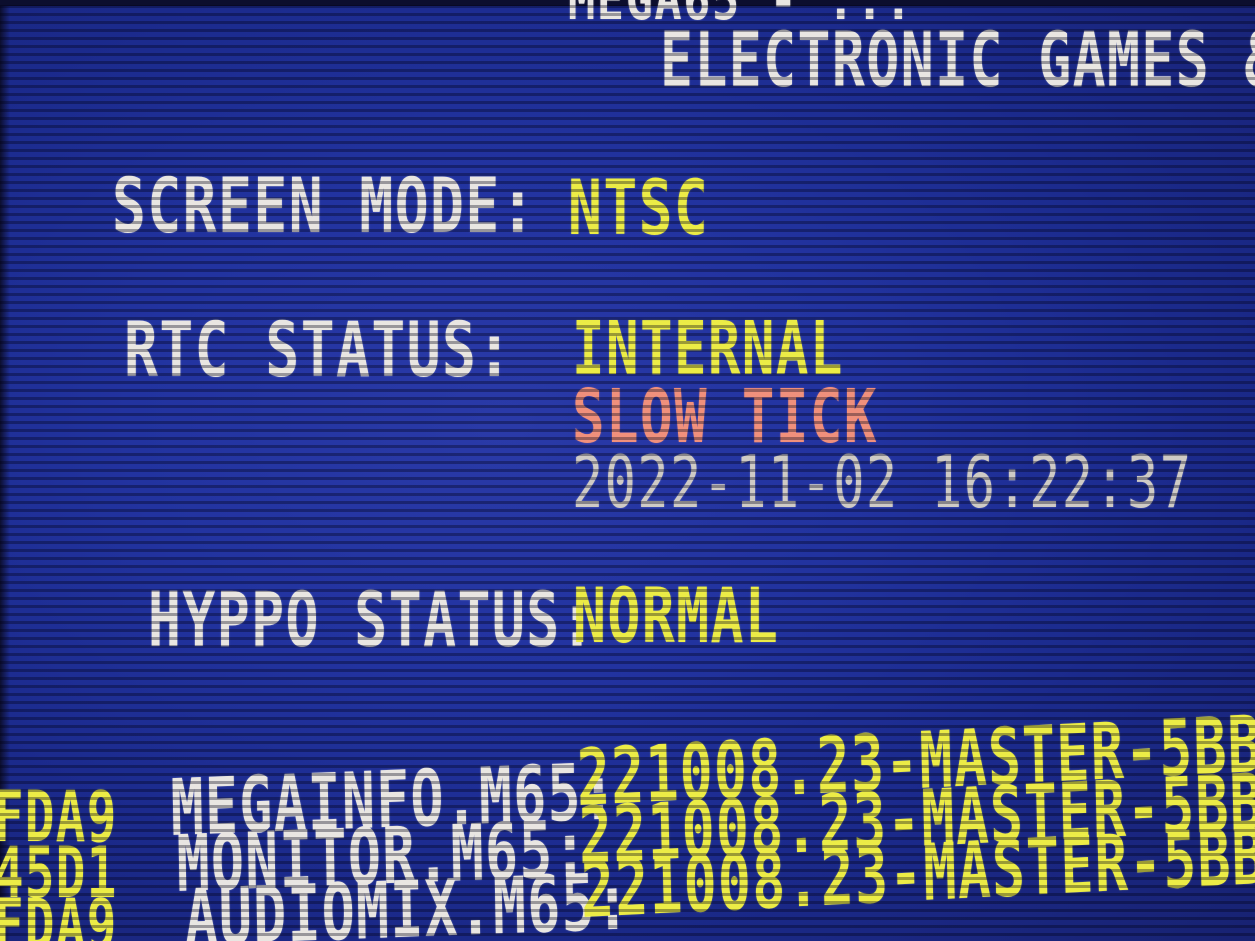 The width and height of the screenshot is (1255, 941). I want to click on screen-mode-value: NTSC, so click(639, 207).